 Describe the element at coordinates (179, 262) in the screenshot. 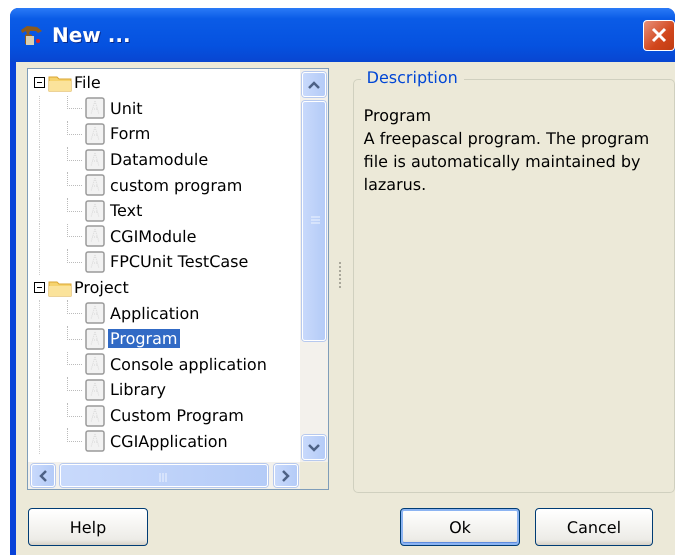

I see `tree-item: FPCUnit TestCase` at that location.